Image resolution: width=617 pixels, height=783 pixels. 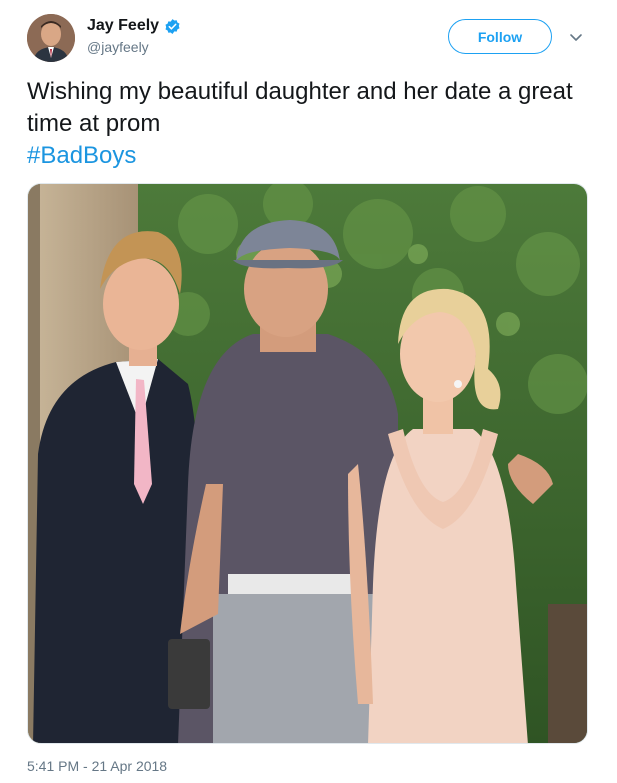 I want to click on author-name-row: Jay Feely, so click(x=134, y=26).